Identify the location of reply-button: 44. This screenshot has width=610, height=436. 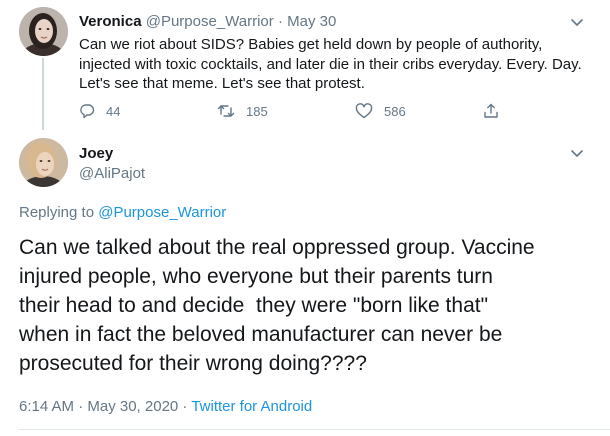
(99, 111).